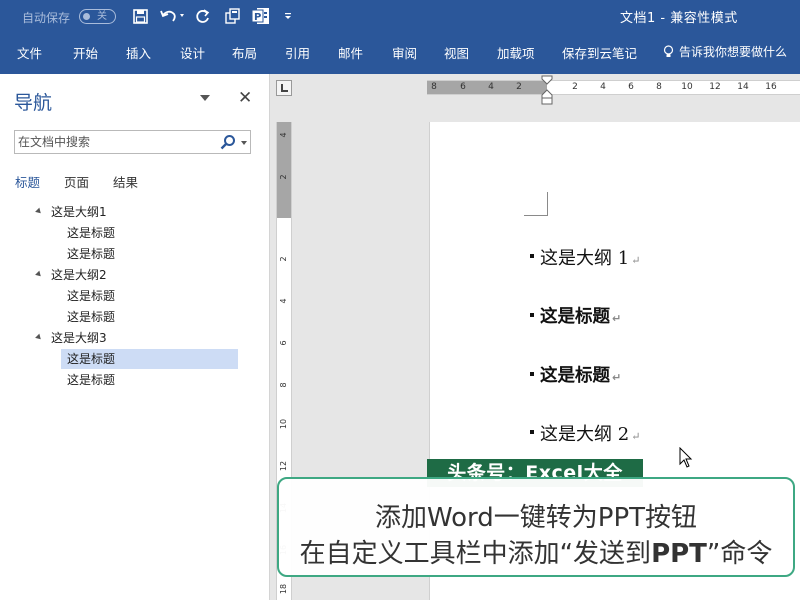  I want to click on autosave-state: 关, so click(102, 16).